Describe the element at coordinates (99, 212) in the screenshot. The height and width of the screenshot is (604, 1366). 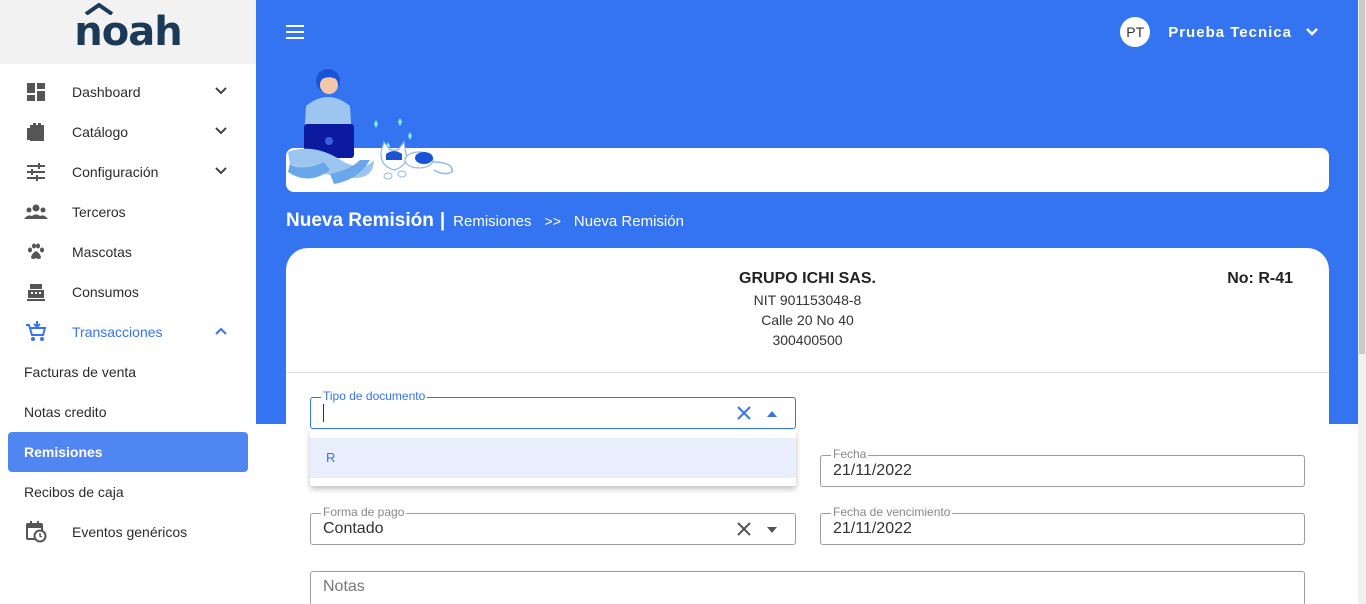
I see `sidebar-item-label: Terceros` at that location.